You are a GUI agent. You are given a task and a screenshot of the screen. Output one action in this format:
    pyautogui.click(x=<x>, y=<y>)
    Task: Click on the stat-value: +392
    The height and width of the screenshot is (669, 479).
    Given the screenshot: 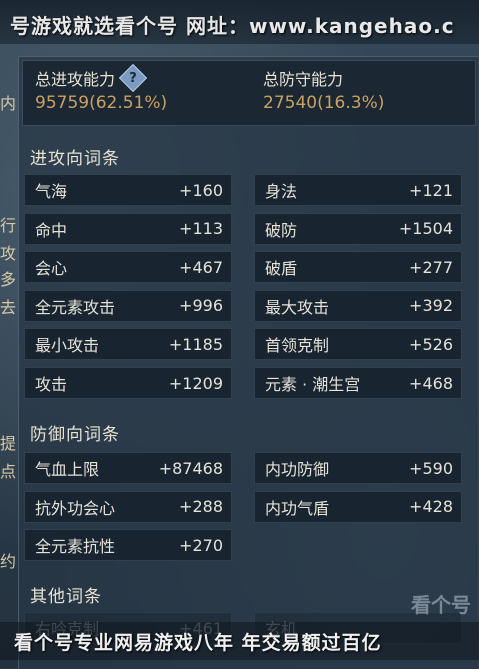 What is the action you would take?
    pyautogui.click(x=431, y=306)
    